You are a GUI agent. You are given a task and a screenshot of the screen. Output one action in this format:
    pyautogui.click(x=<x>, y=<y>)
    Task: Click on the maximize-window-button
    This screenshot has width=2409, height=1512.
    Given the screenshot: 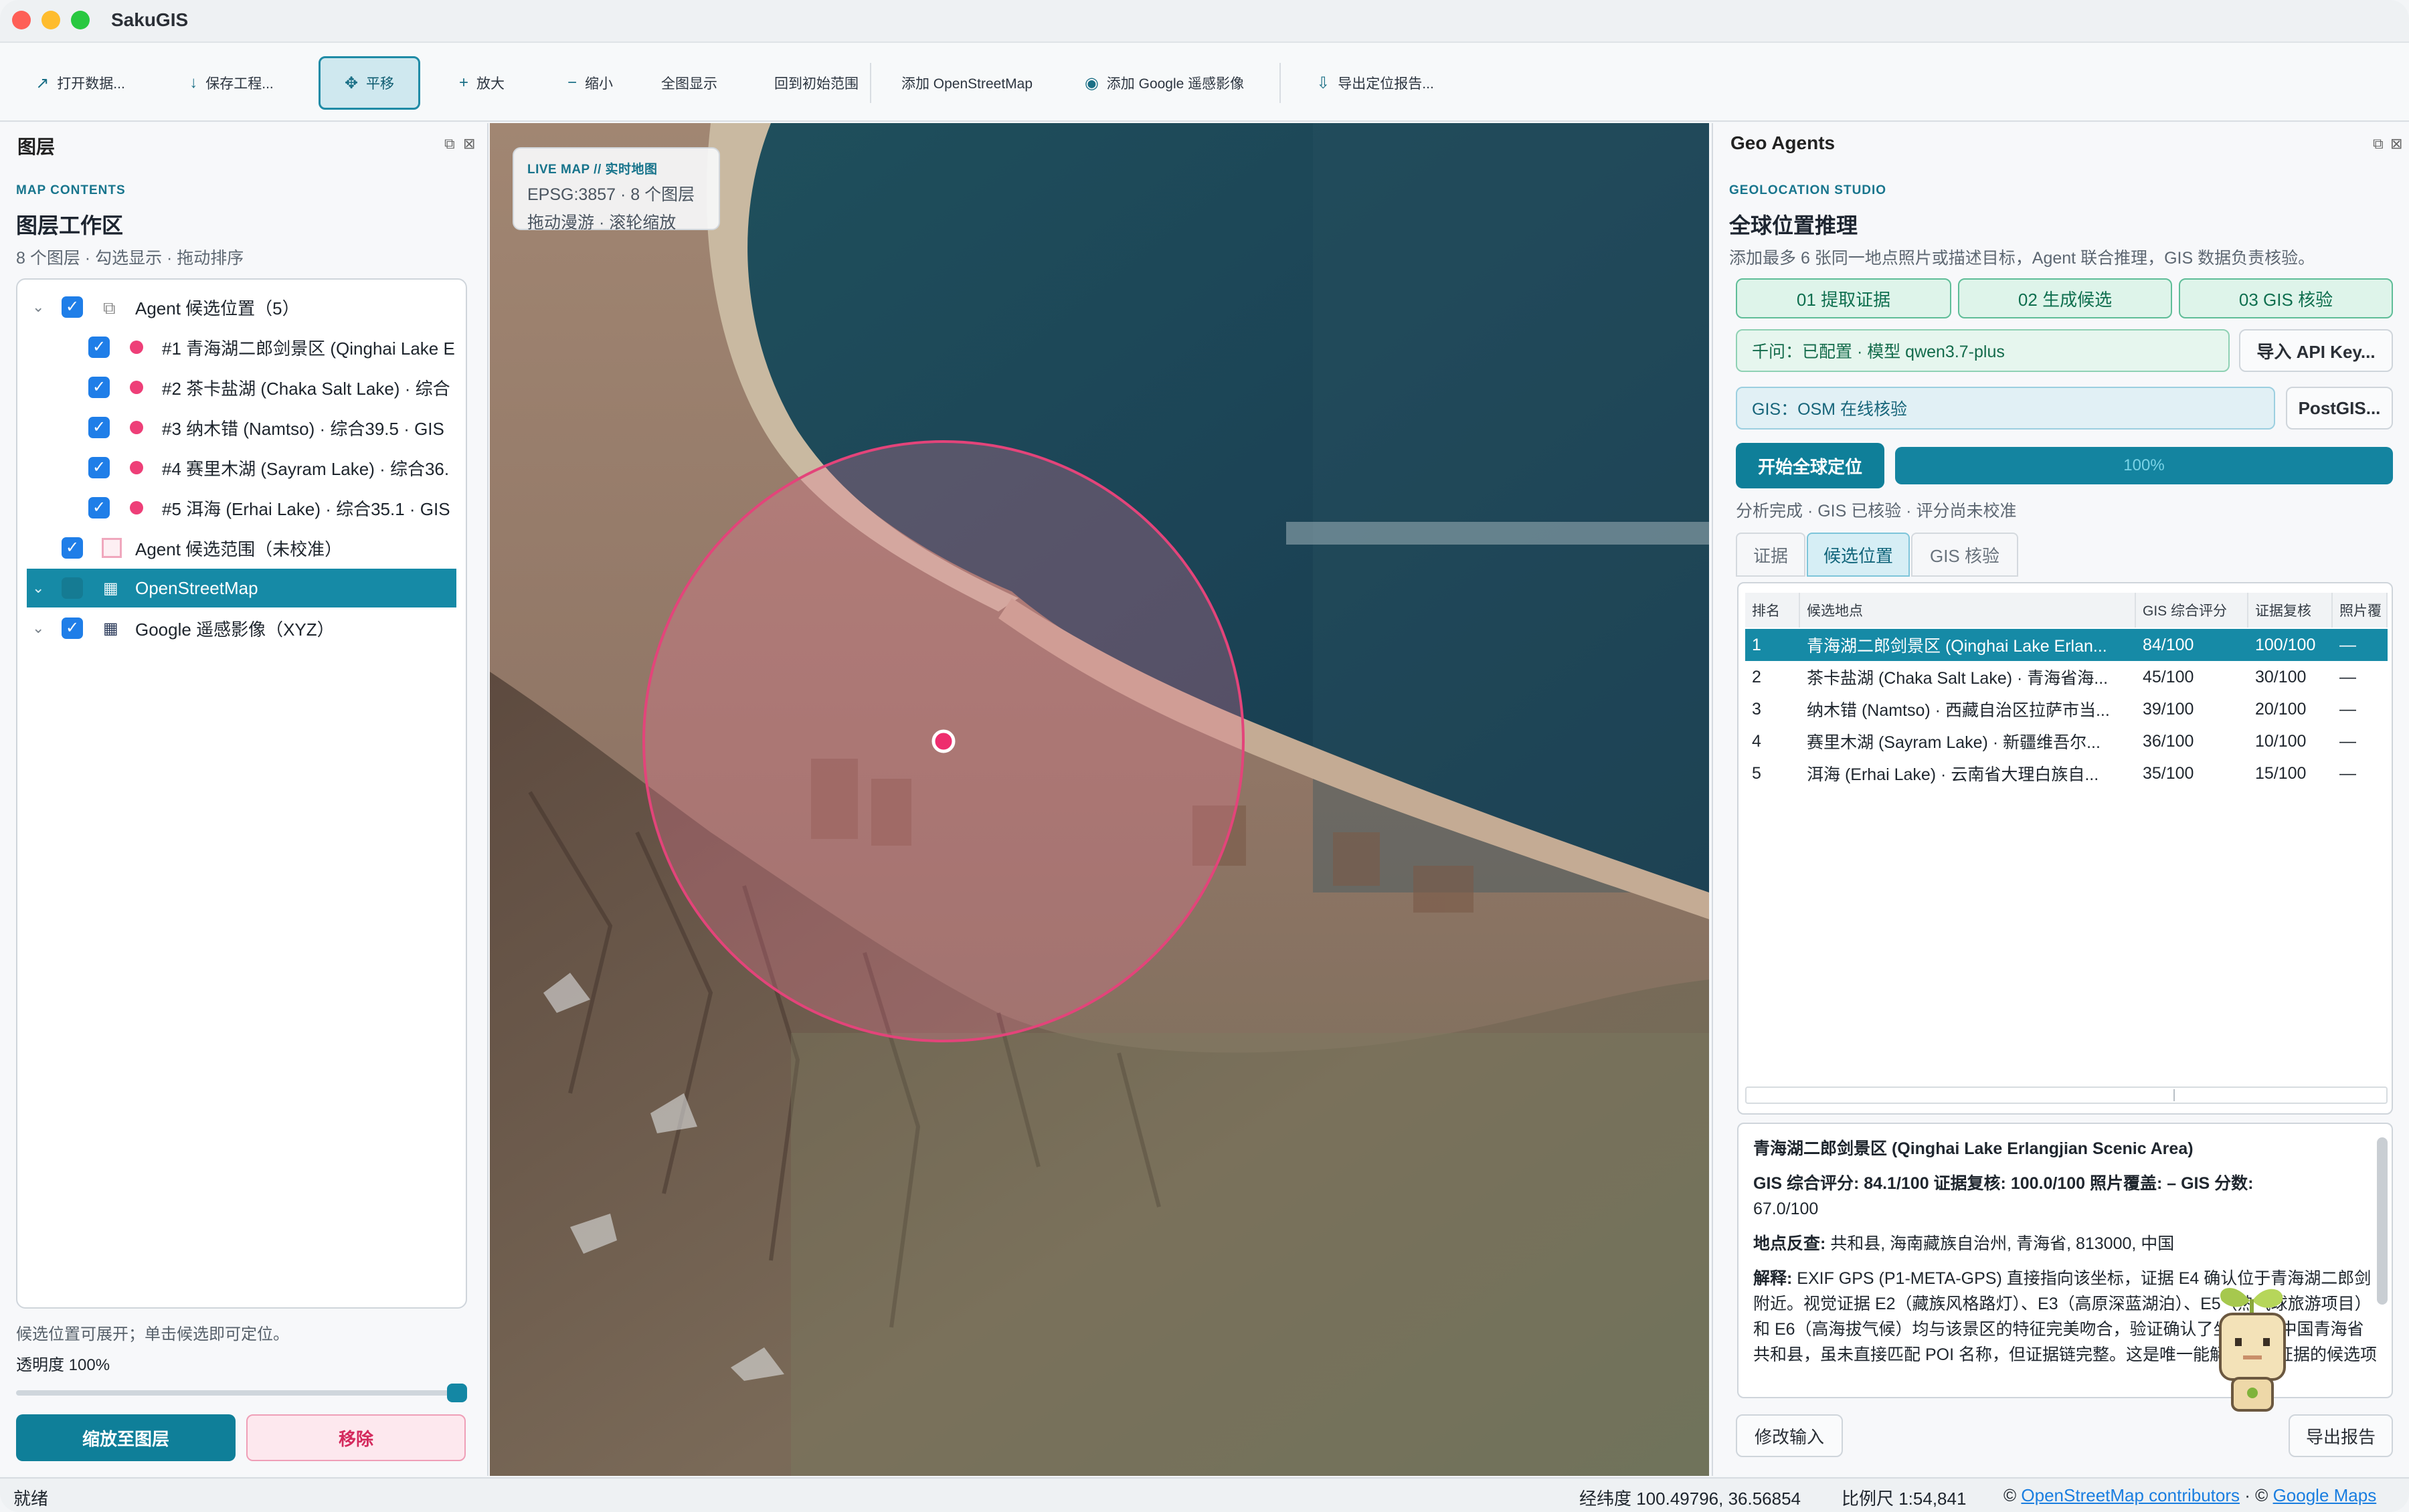 What is the action you would take?
    pyautogui.click(x=80, y=20)
    